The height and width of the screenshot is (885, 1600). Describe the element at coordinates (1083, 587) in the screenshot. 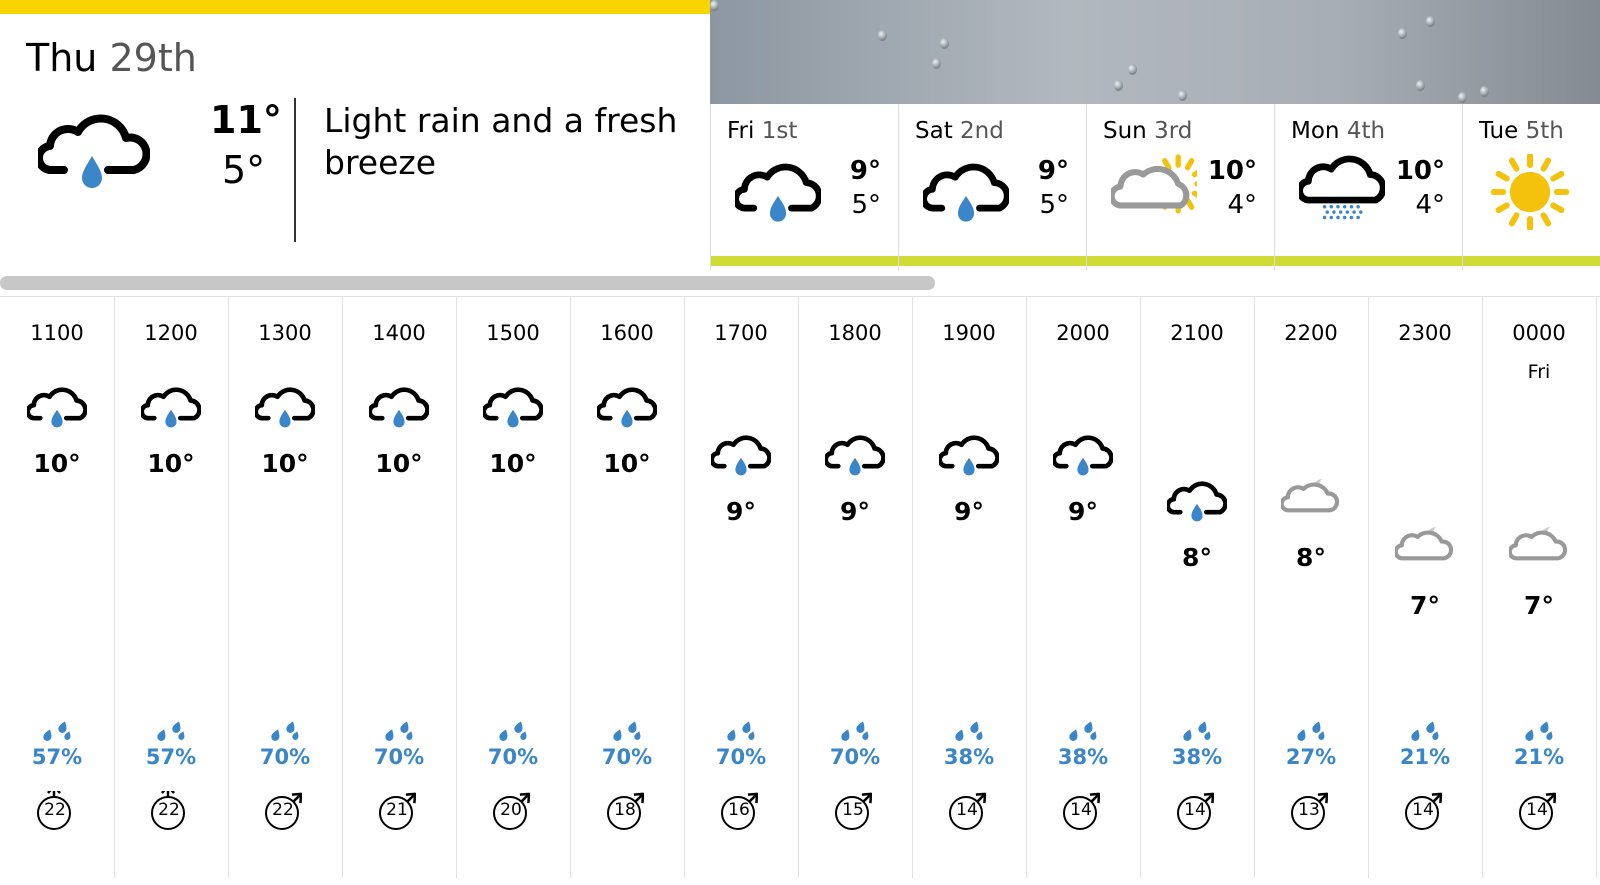

I see `hour-column-2000: 2000 9° 38% 14` at that location.